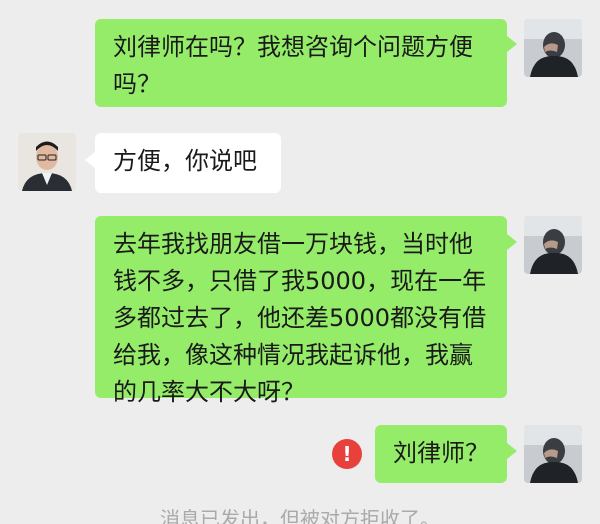  Describe the element at coordinates (300, 515) in the screenshot. I see `system-notice: 消息已发出，但被对方拒收了。` at that location.